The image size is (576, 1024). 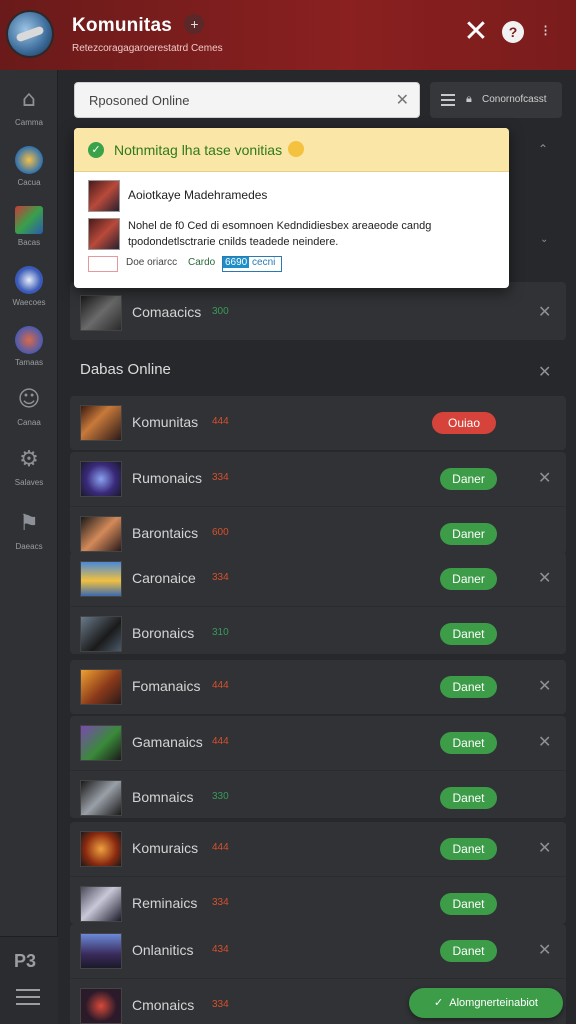 I want to click on close-icon: ✕, so click(x=476, y=32).